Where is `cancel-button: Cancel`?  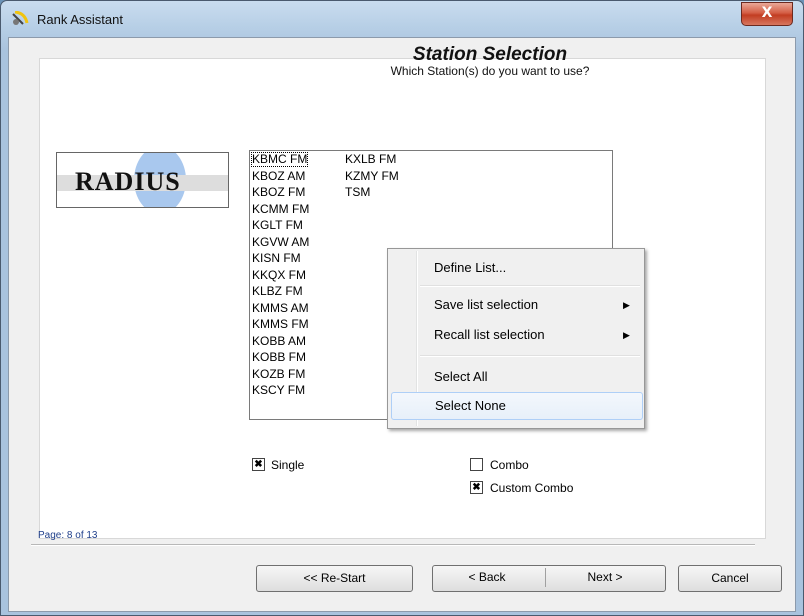 cancel-button: Cancel is located at coordinates (730, 578).